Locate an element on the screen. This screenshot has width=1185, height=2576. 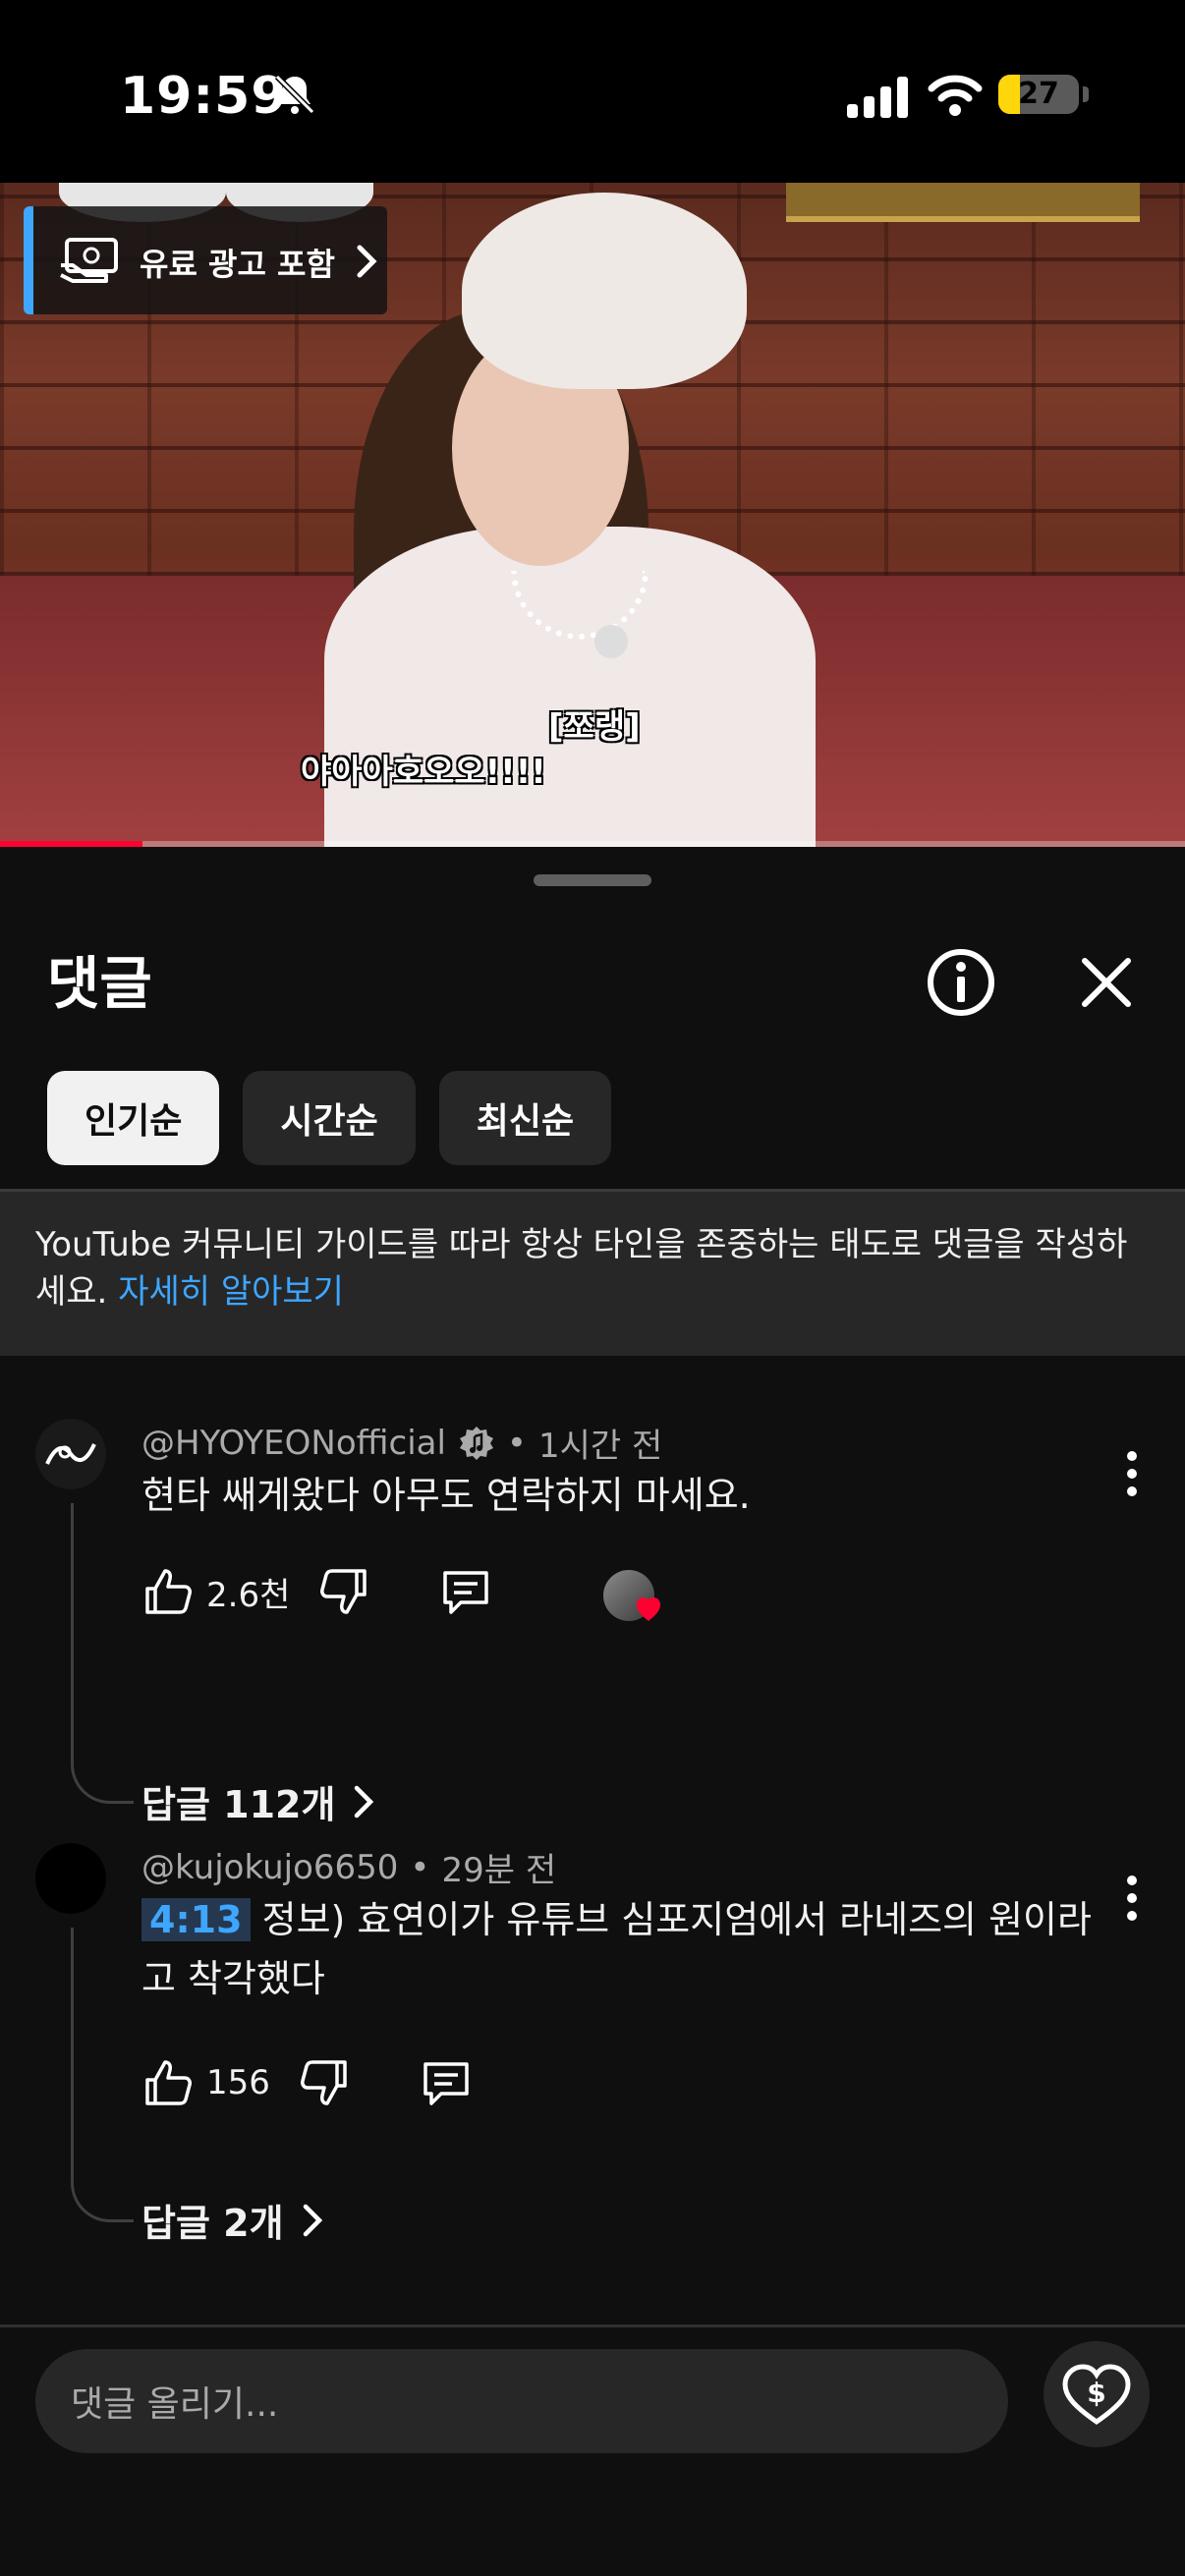
comment-actions: 2.6천 is located at coordinates (317, 1591).